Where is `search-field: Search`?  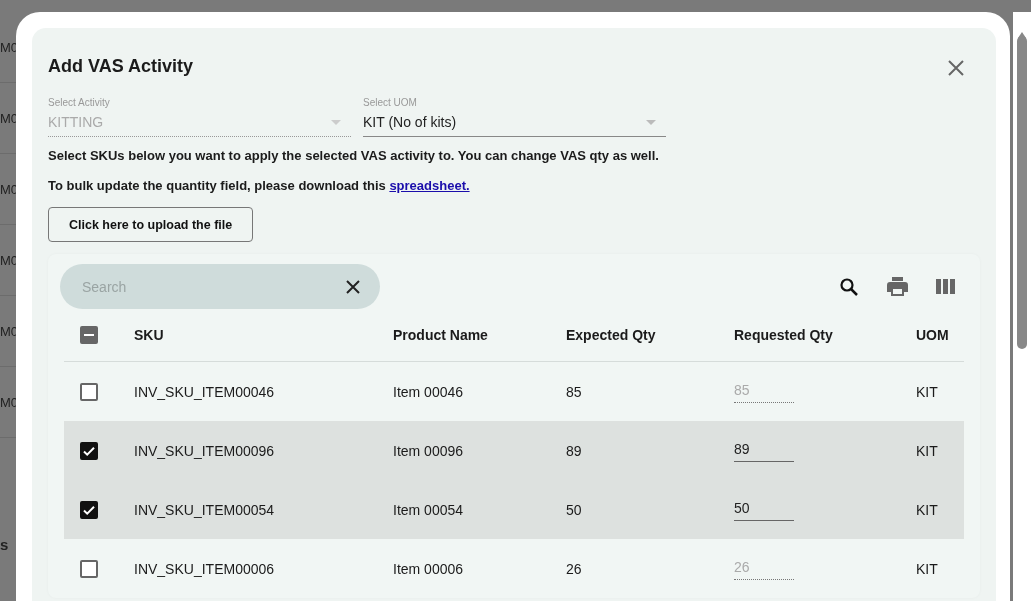
search-field: Search is located at coordinates (220, 286).